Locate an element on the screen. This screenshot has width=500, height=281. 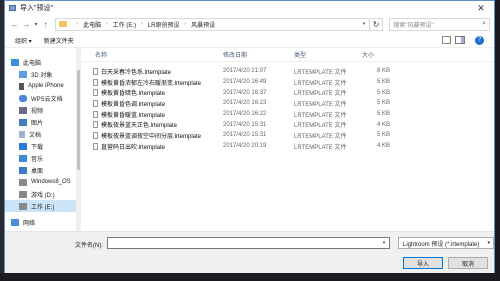
column-header-date: 修改日期 is located at coordinates (252, 54).